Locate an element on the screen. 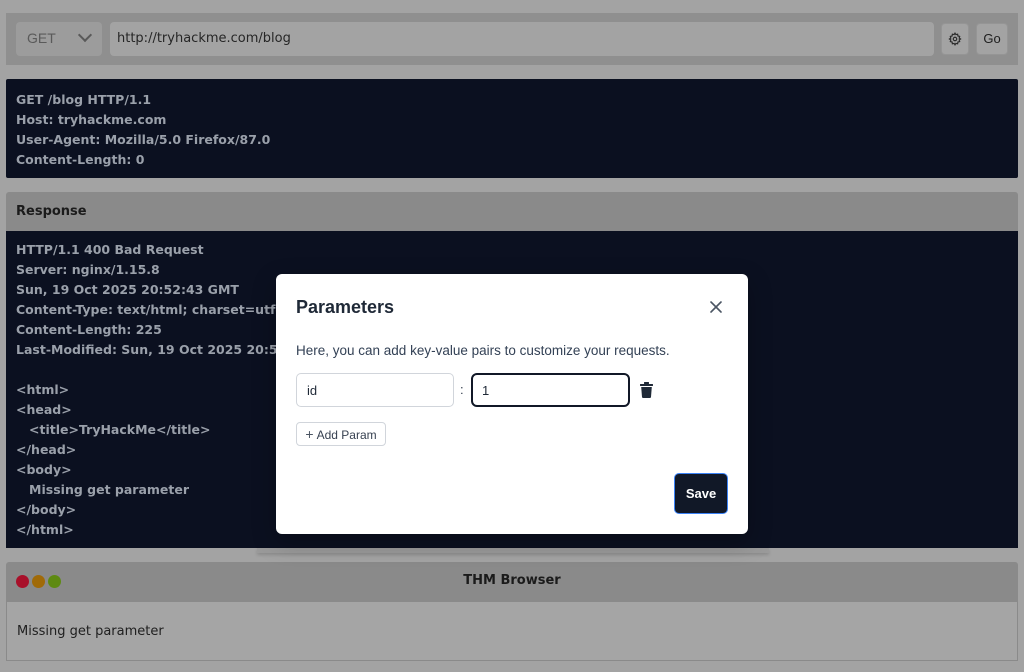 The width and height of the screenshot is (1024, 672). add-param-button: + Add Param is located at coordinates (341, 434).